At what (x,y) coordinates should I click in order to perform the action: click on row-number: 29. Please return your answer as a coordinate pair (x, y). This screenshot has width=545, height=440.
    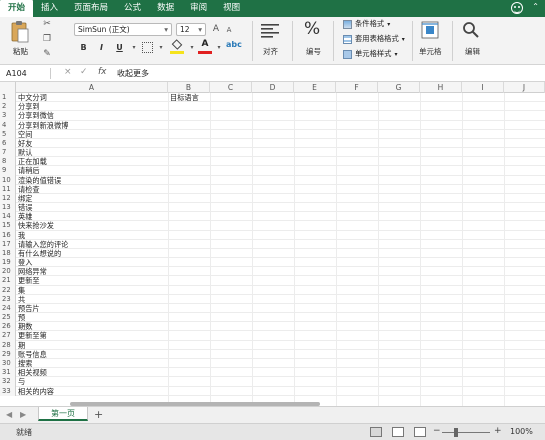
    Looking at the image, I should click on (8, 354).